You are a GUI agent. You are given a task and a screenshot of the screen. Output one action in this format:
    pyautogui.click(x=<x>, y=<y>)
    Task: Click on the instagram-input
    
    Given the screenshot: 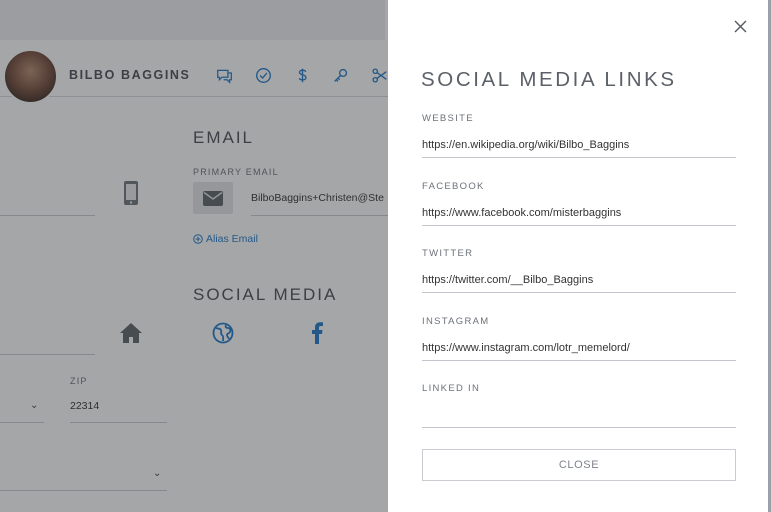 What is the action you would take?
    pyautogui.click(x=579, y=348)
    